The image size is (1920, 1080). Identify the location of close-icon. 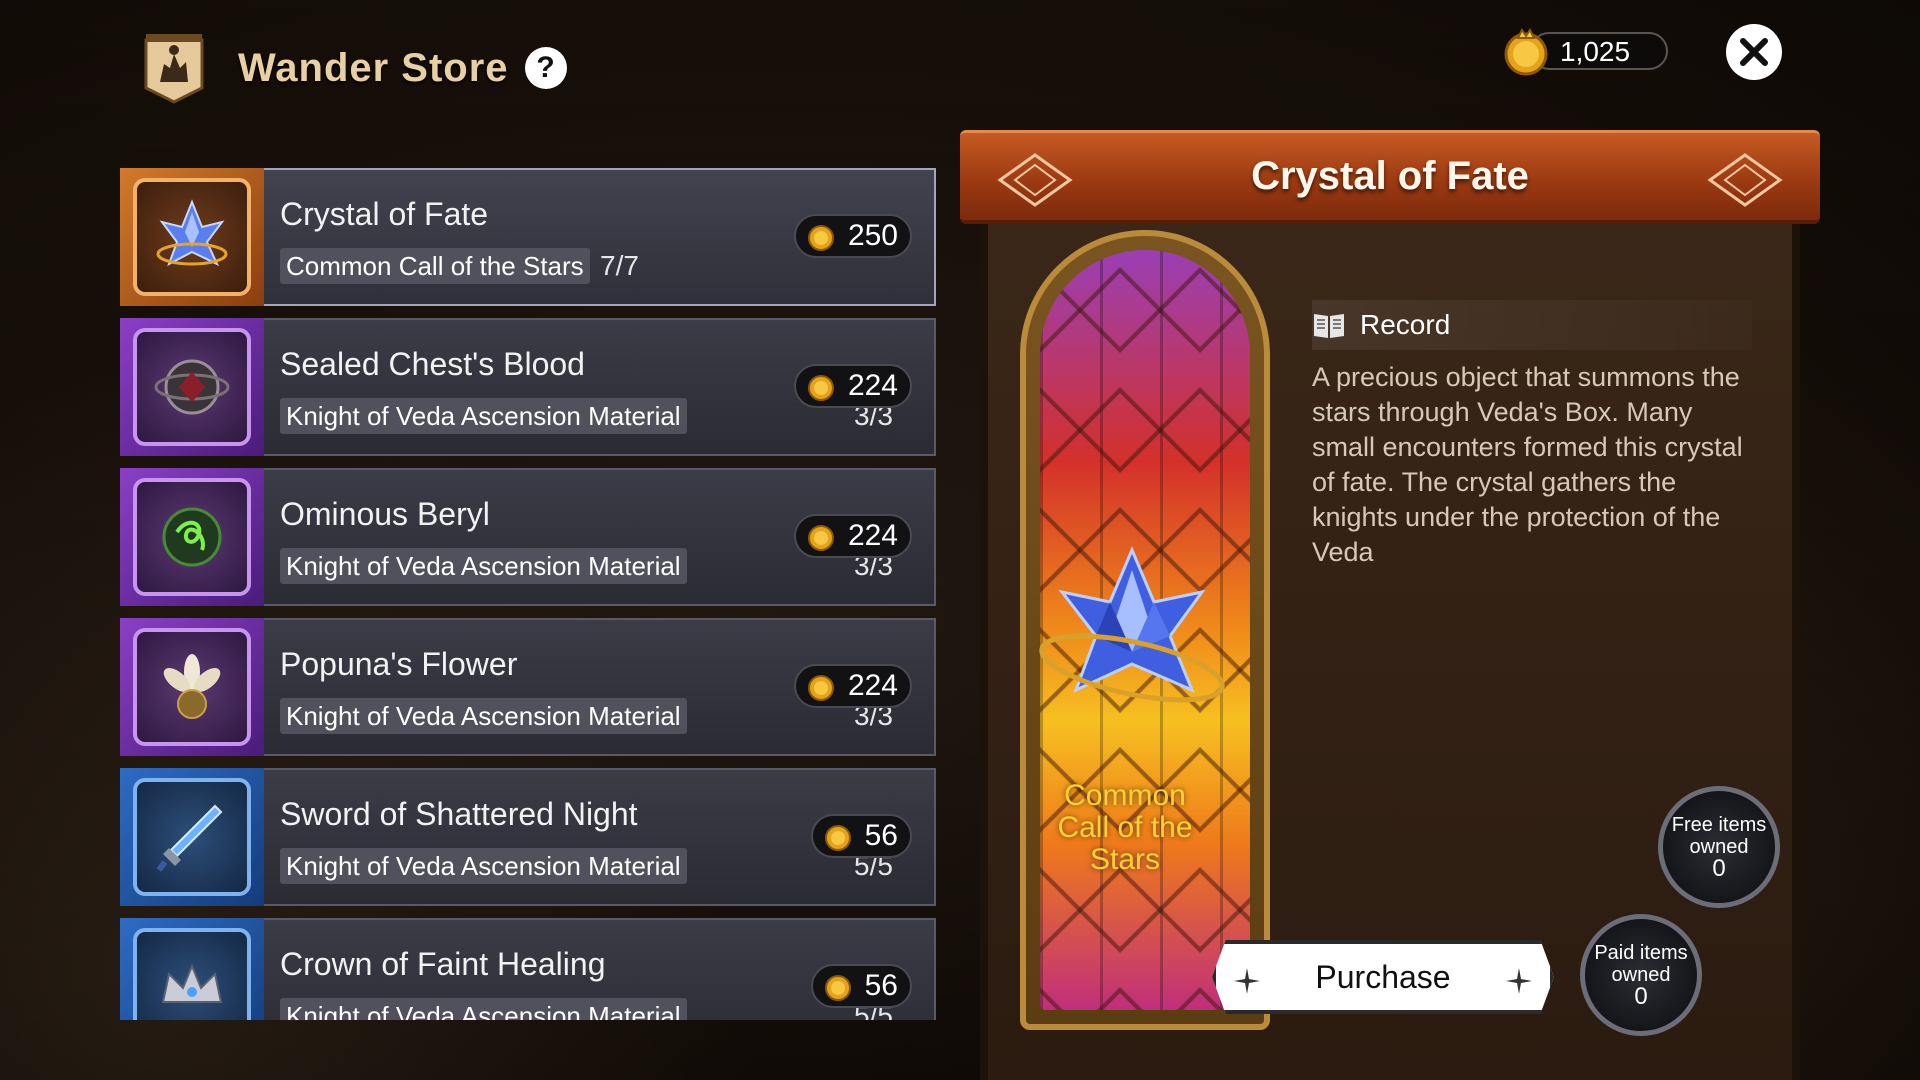
(1754, 52).